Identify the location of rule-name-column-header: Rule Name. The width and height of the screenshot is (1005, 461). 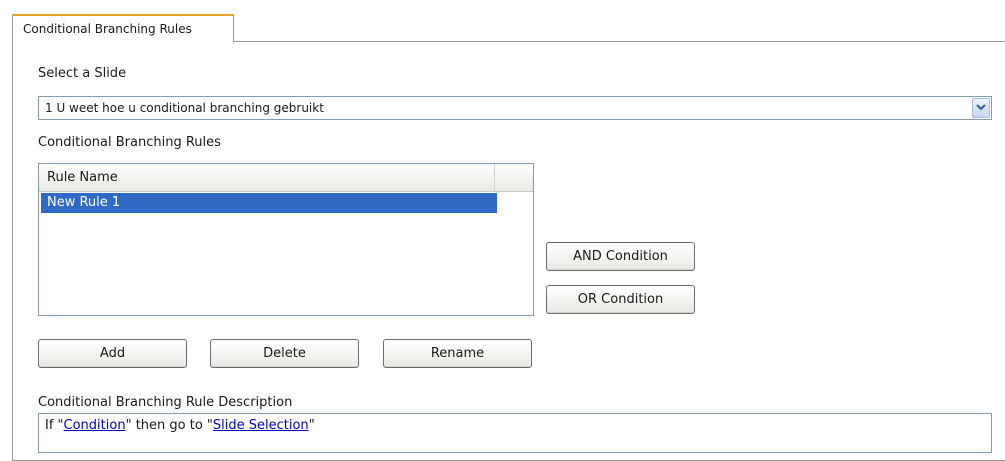
(267, 177).